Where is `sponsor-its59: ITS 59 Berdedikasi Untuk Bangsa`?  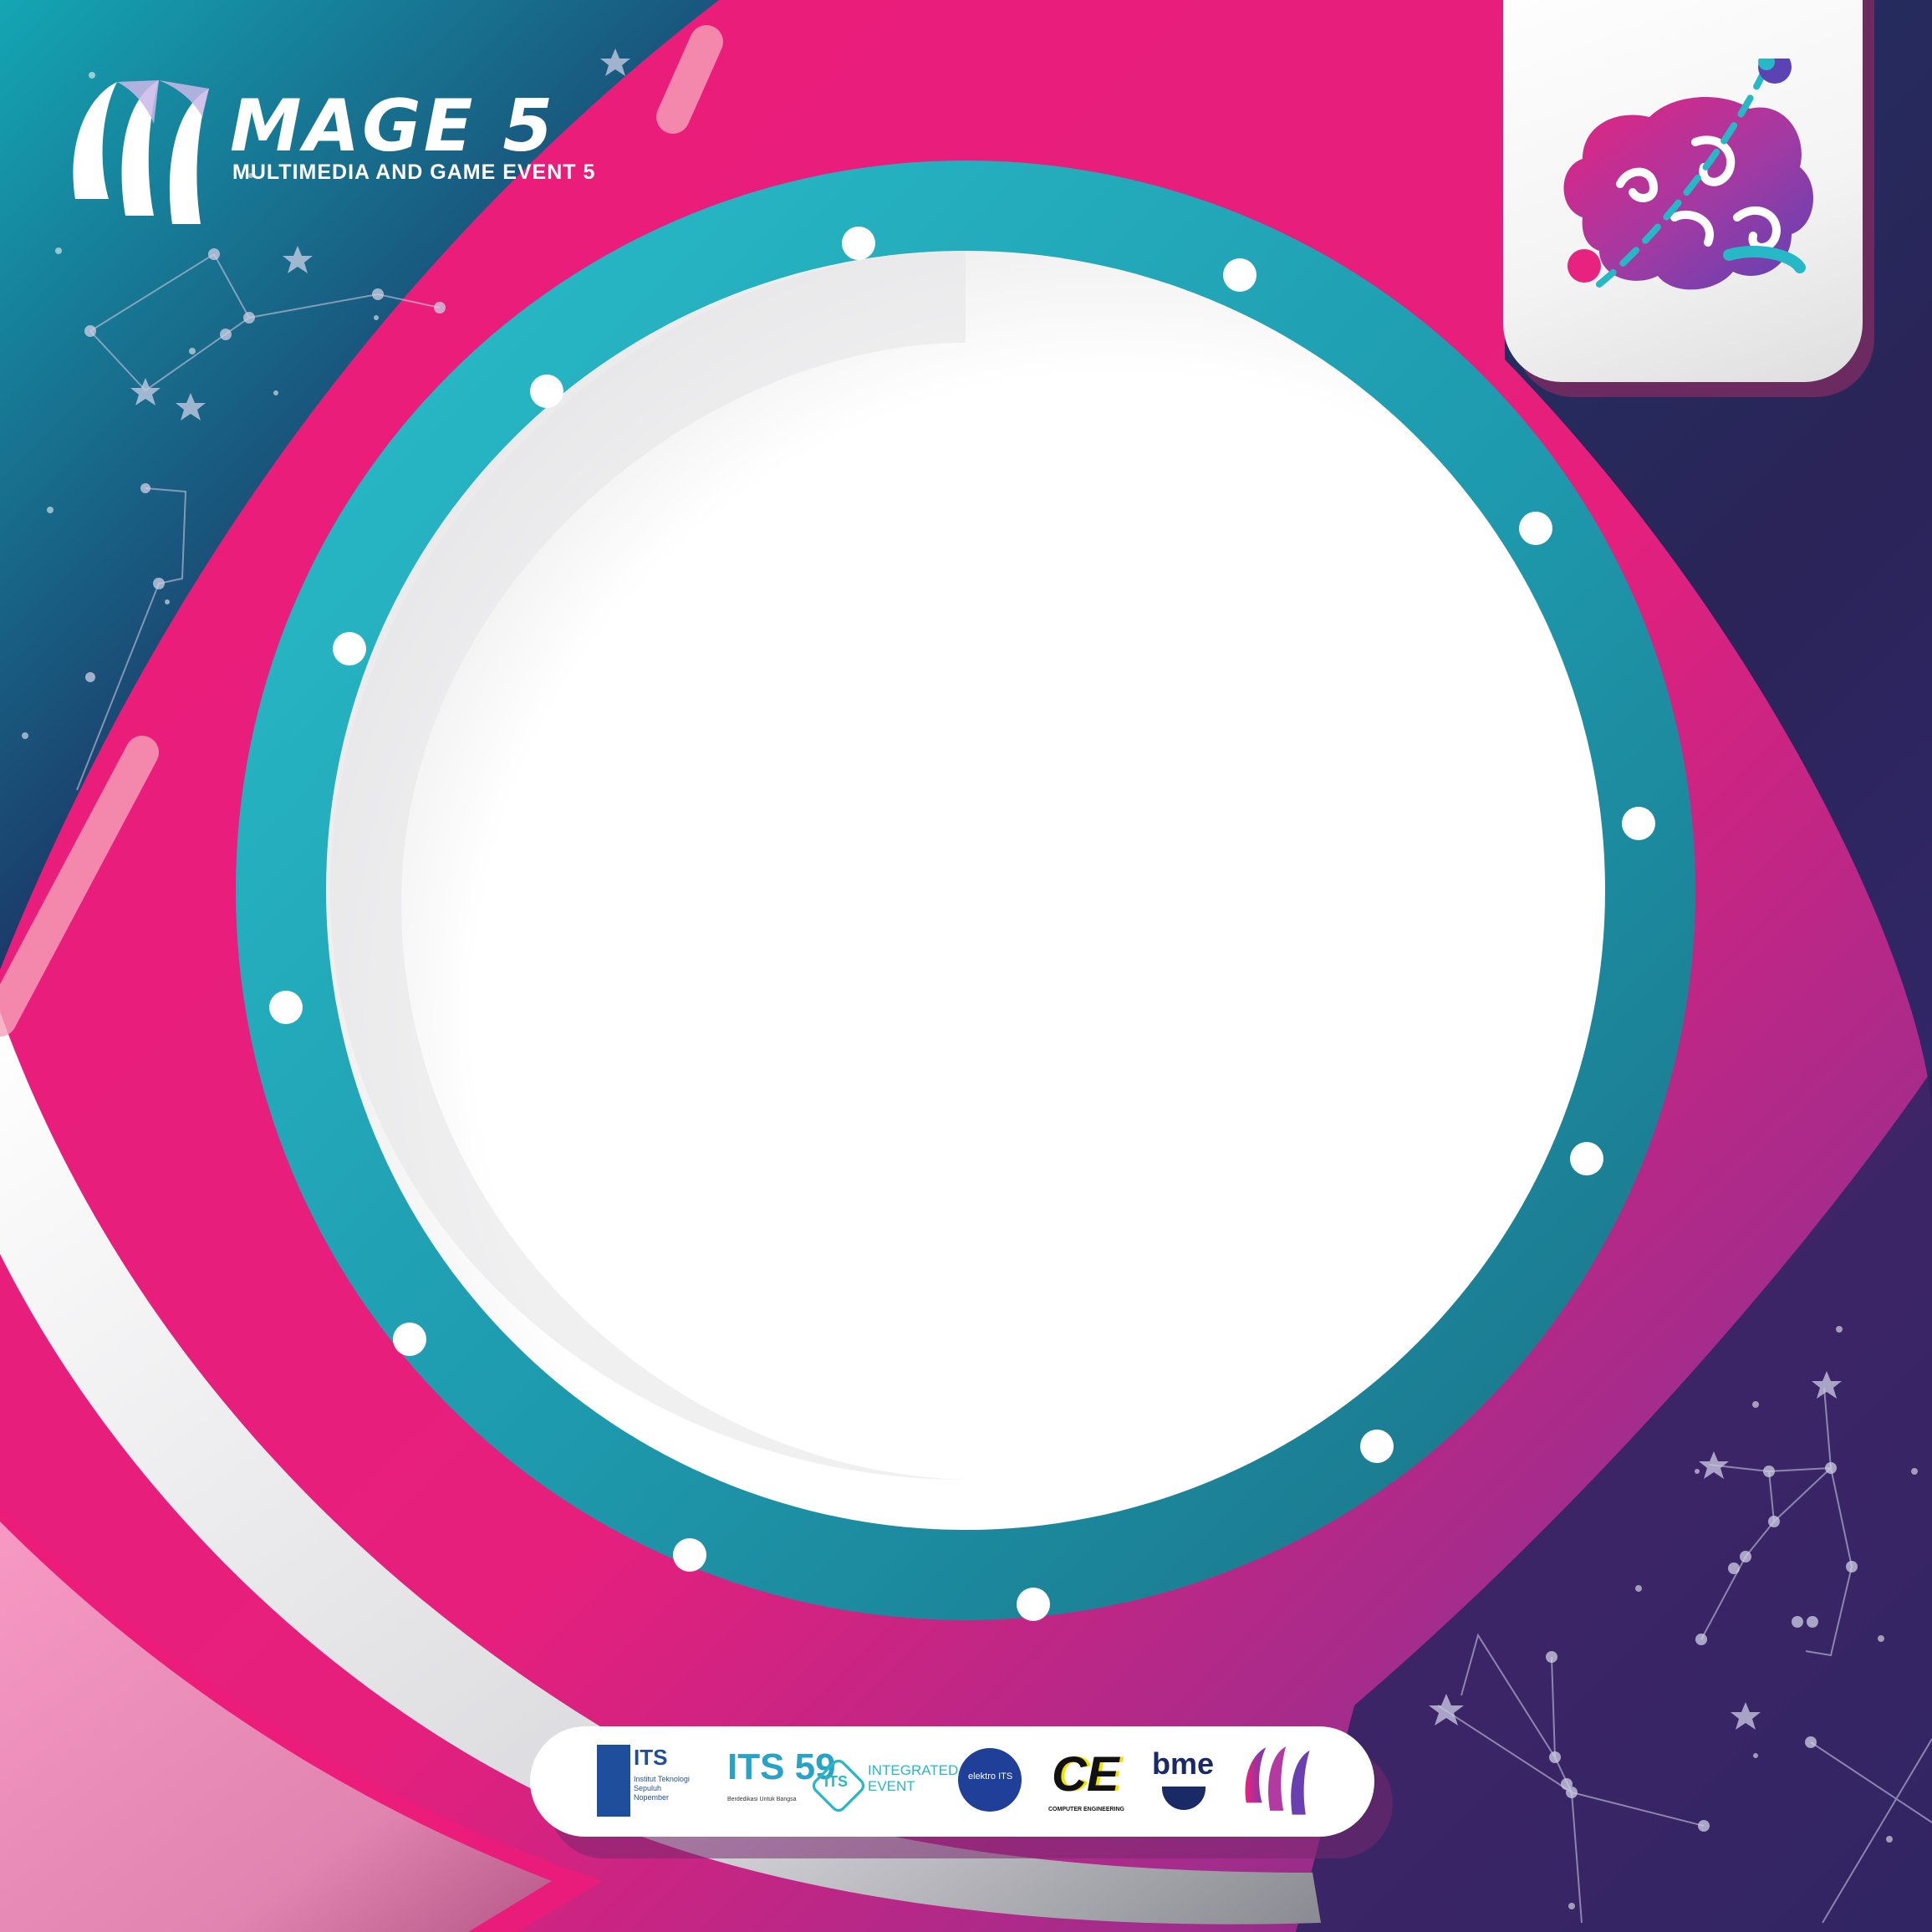 sponsor-its59: ITS 59 Berdedikasi Untuk Bangsa is located at coordinates (781, 1781).